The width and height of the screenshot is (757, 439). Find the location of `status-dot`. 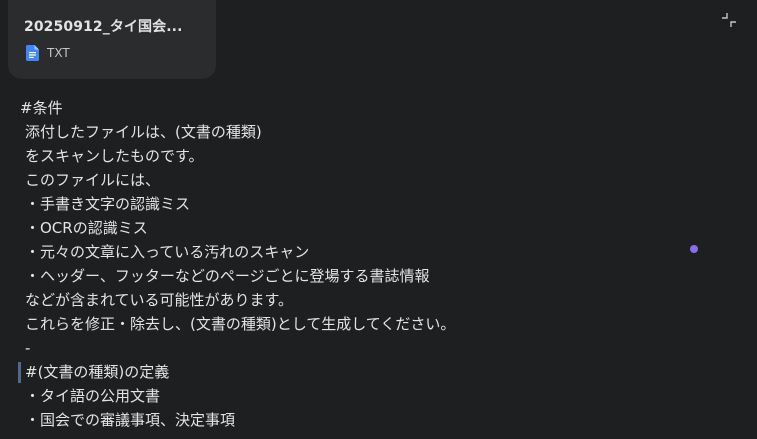

status-dot is located at coordinates (694, 249).